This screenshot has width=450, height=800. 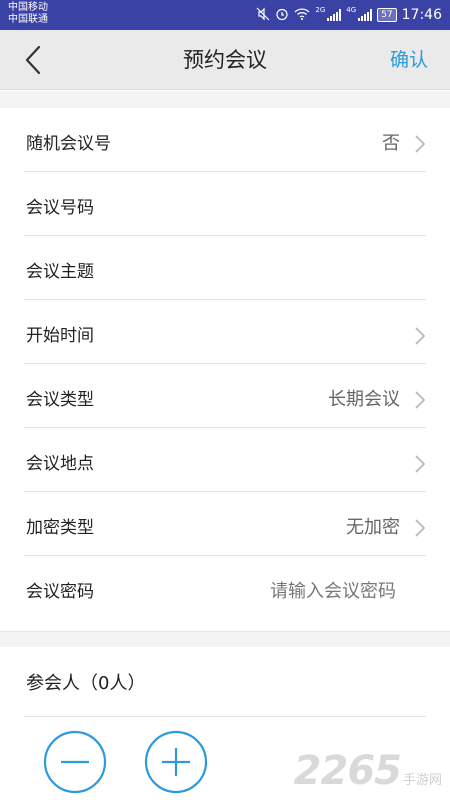 I want to click on plus-circle-icon, so click(x=176, y=762).